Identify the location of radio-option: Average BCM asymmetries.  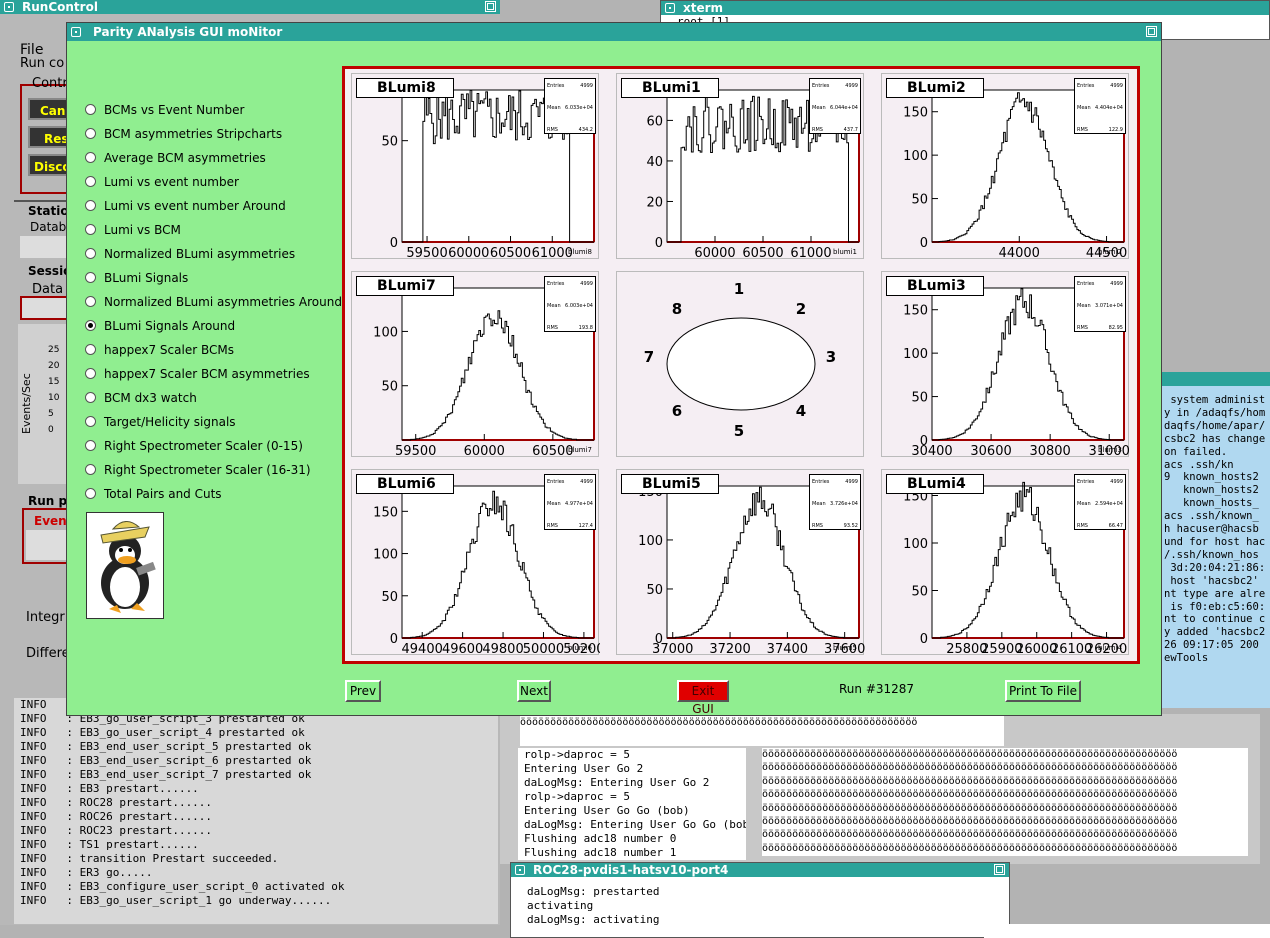
(175, 158).